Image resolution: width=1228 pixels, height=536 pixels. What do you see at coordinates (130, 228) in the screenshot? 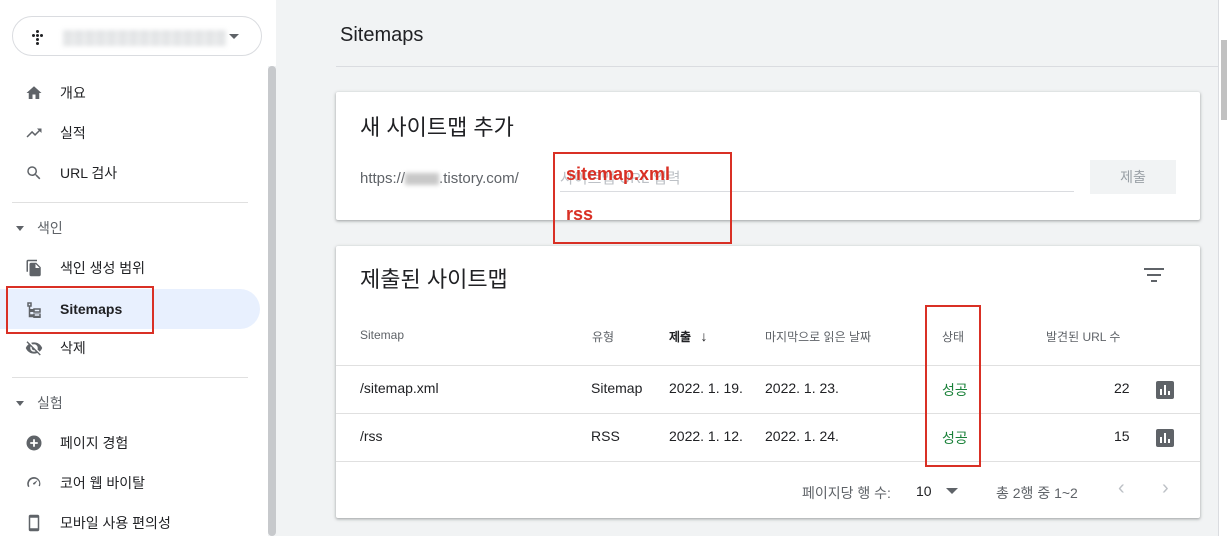
I see `section-index: 색인` at bounding box center [130, 228].